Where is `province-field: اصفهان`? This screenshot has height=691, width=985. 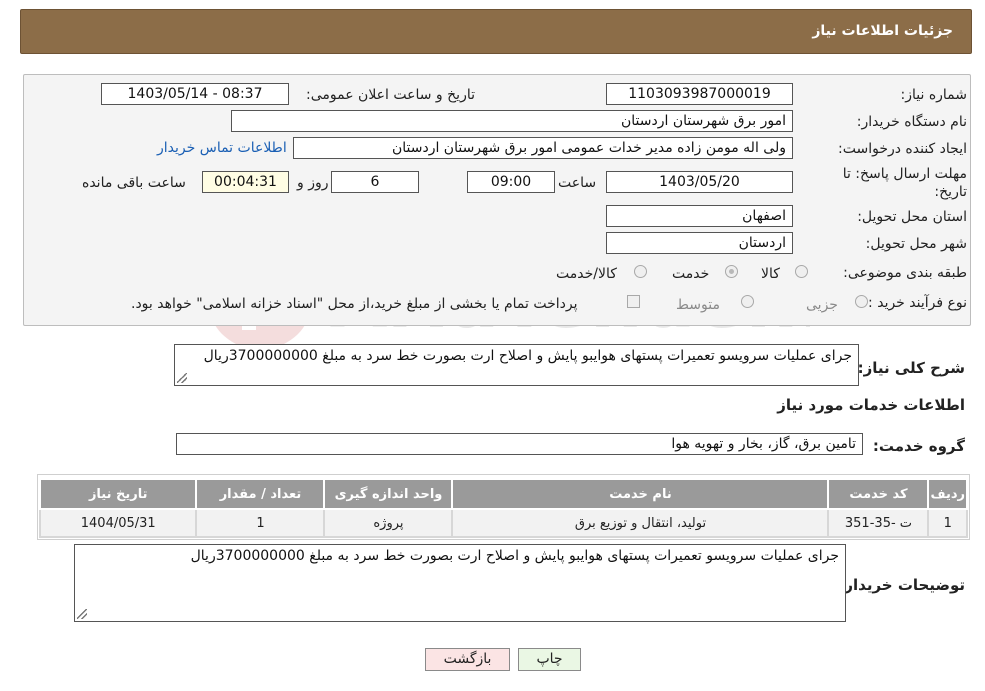
province-field: اصفهان is located at coordinates (699, 216).